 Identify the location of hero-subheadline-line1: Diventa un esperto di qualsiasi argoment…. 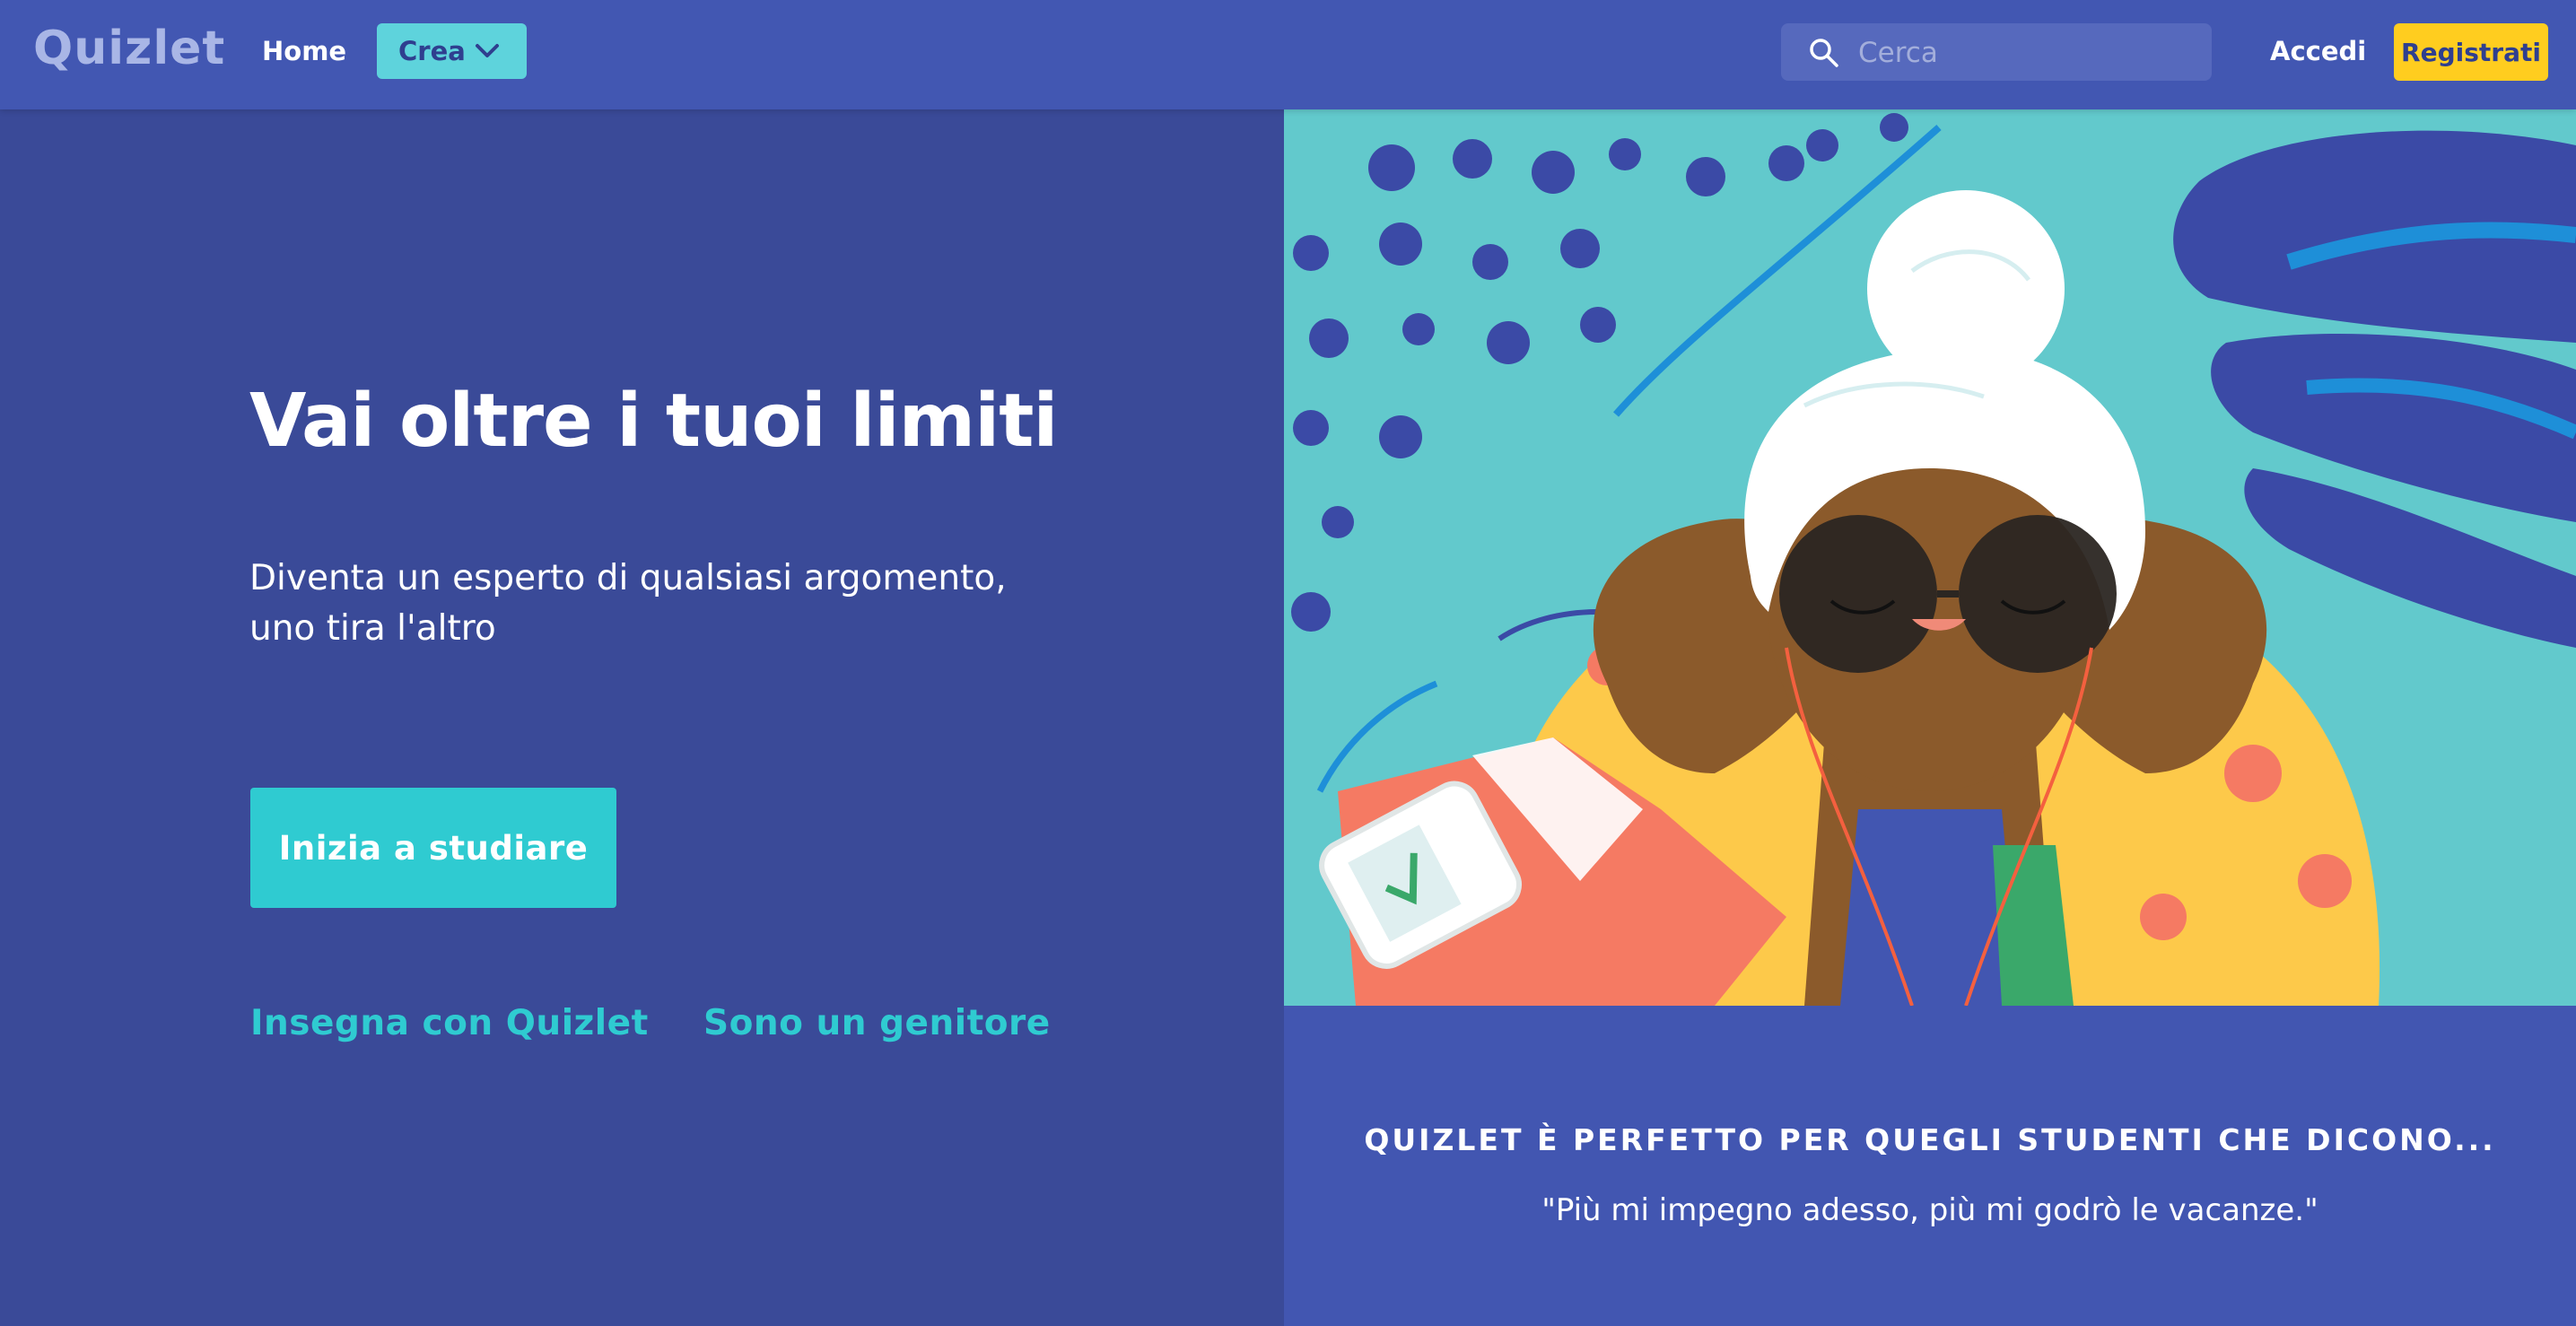
(628, 578).